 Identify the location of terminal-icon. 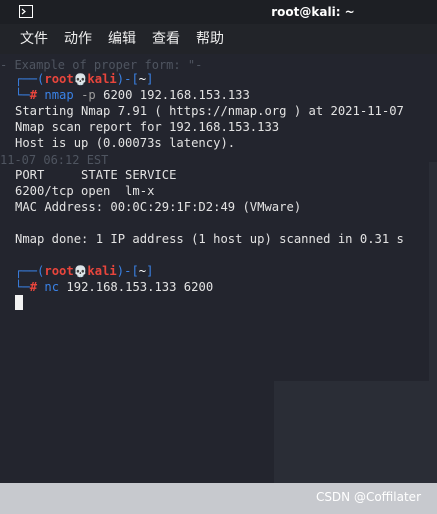
(26, 11).